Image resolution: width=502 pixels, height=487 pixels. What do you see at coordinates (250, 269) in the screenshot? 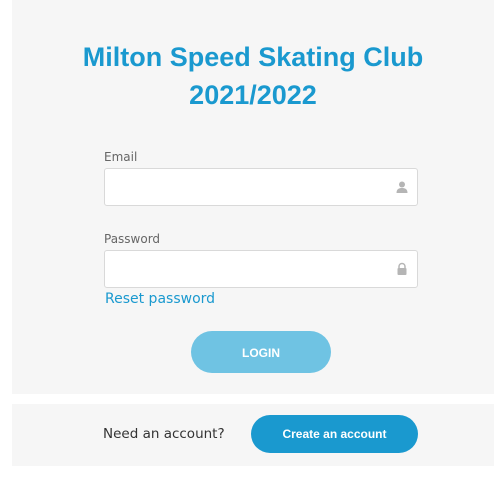
I see `password-input` at bounding box center [250, 269].